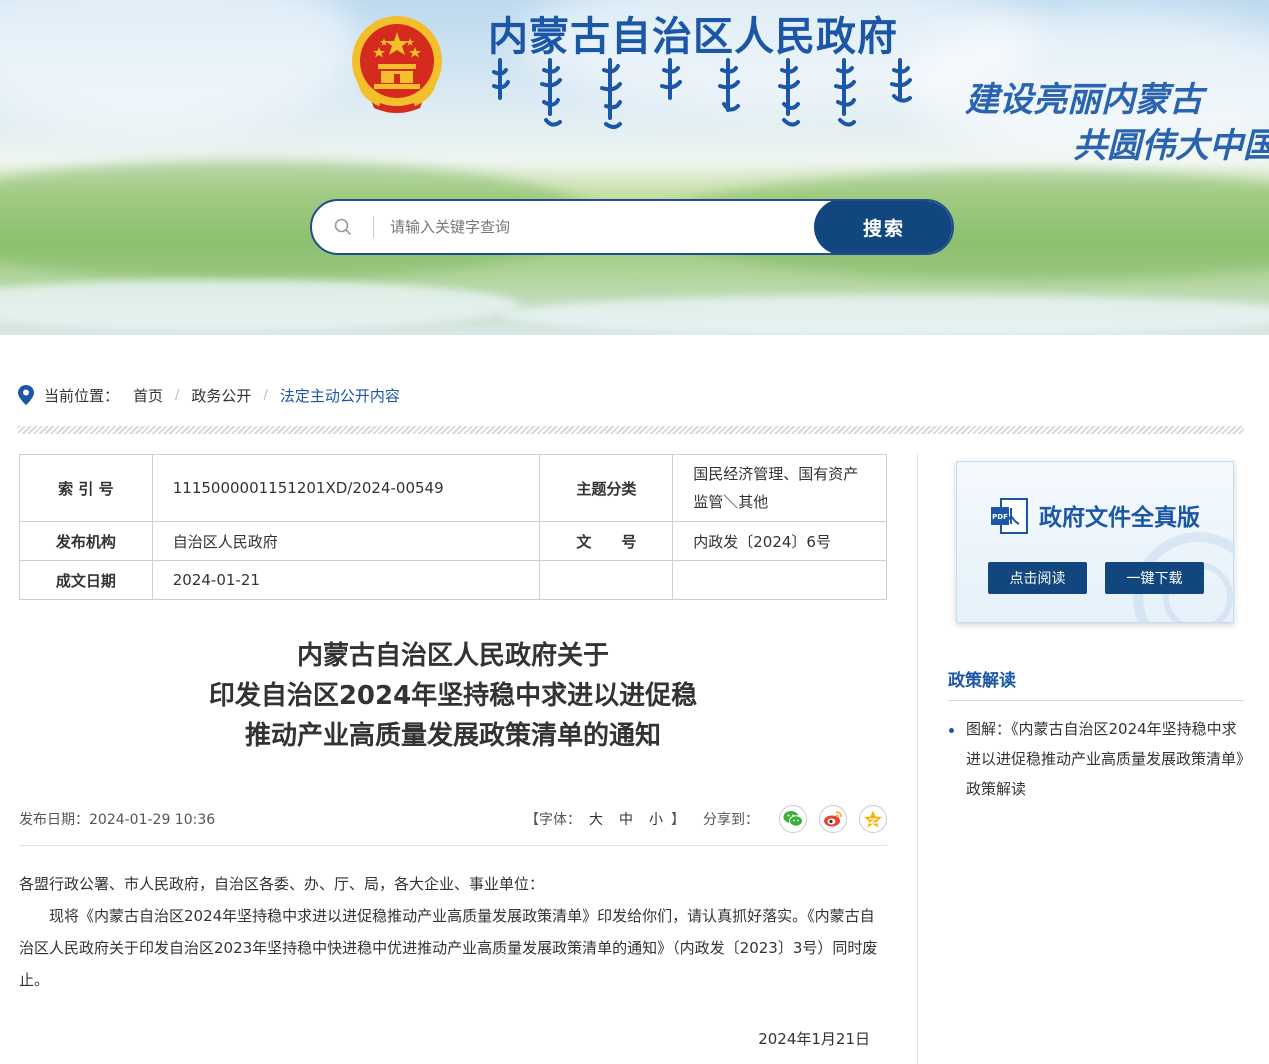 This screenshot has width=1269, height=1064. Describe the element at coordinates (678, 820) in the screenshot. I see `font-size-label-close: 】` at that location.